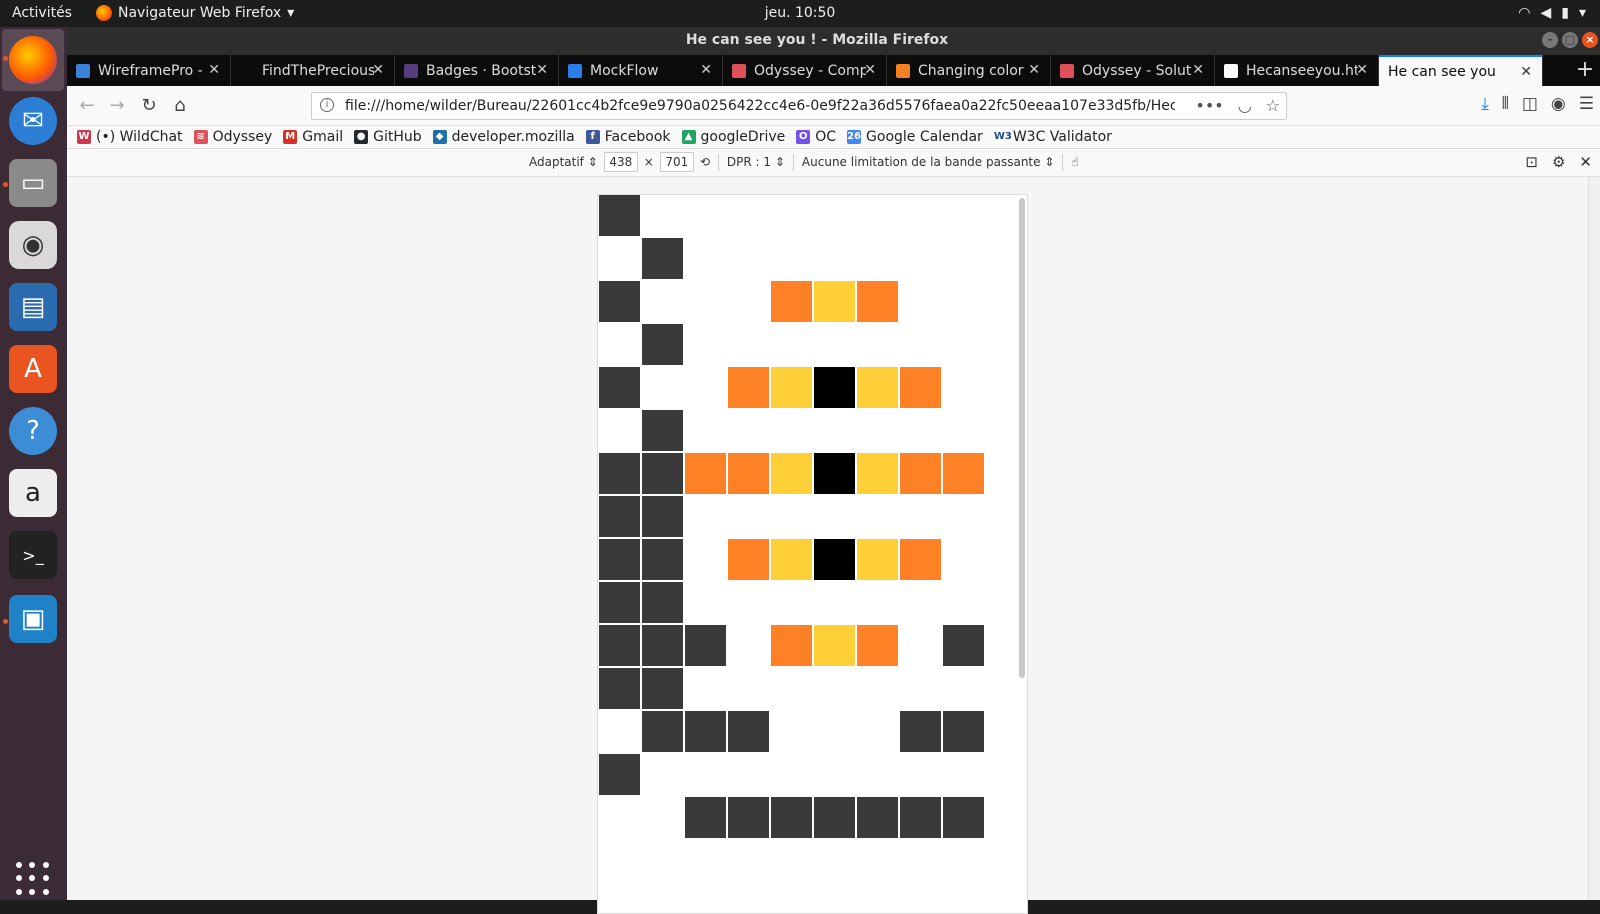 The height and width of the screenshot is (914, 1600). What do you see at coordinates (1570, 40) in the screenshot?
I see `maximize-icon: □` at bounding box center [1570, 40].